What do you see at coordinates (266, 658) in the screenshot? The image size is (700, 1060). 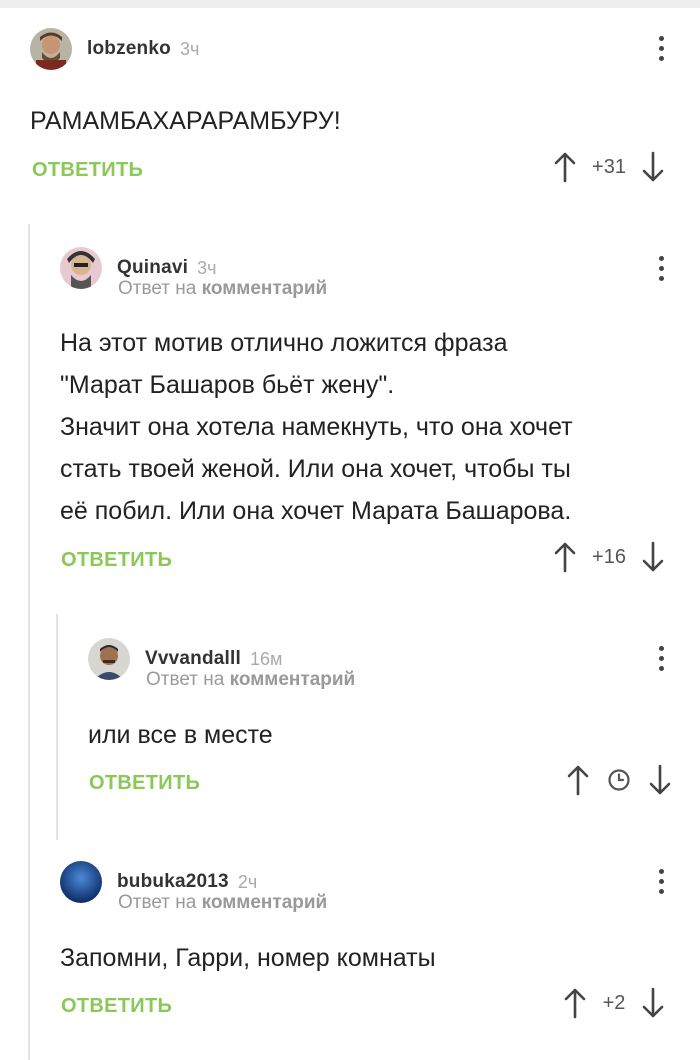 I see `comment-time: 16м` at bounding box center [266, 658].